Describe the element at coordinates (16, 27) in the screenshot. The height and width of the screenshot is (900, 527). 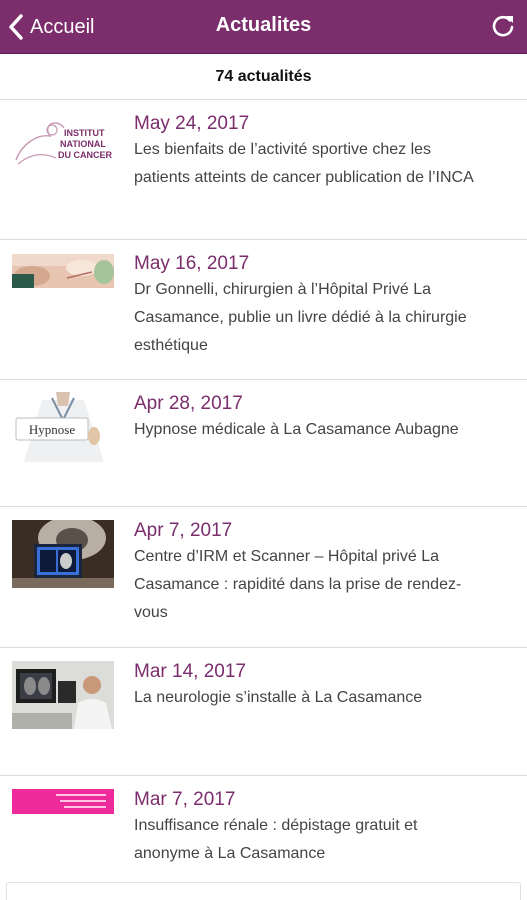
I see `chevron-left-icon` at that location.